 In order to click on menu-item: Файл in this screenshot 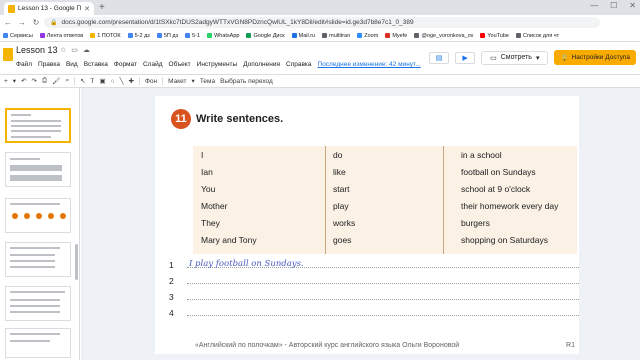, I will do `click(24, 64)`.